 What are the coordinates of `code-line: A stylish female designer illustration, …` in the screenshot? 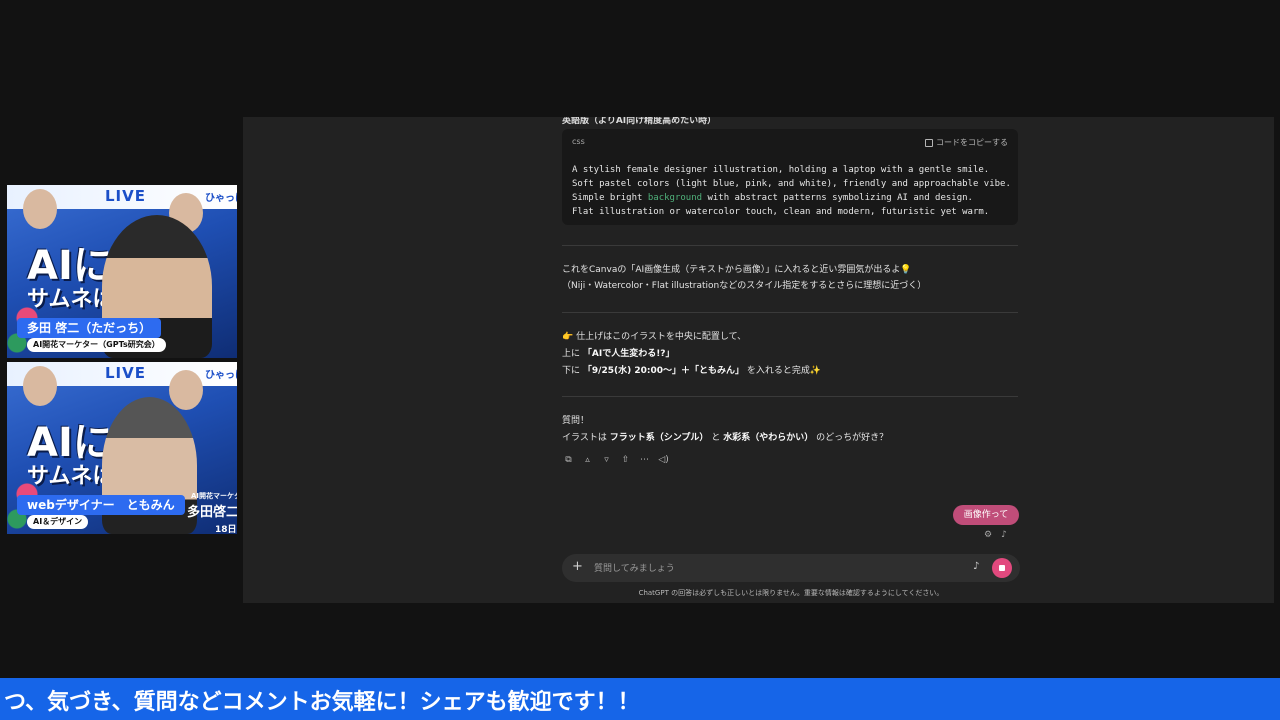 It's located at (781, 170).